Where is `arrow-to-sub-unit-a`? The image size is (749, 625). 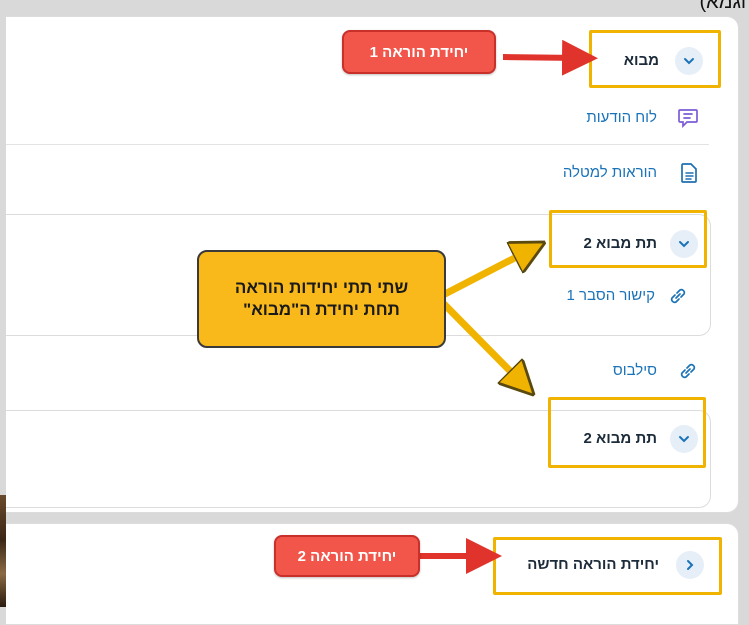 arrow-to-sub-unit-a is located at coordinates (485, 274).